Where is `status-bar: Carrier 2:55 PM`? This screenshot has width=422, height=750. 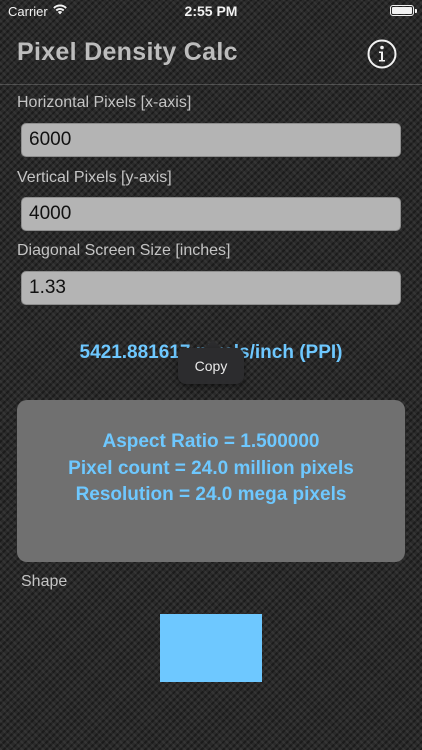 status-bar: Carrier 2:55 PM is located at coordinates (211, 11).